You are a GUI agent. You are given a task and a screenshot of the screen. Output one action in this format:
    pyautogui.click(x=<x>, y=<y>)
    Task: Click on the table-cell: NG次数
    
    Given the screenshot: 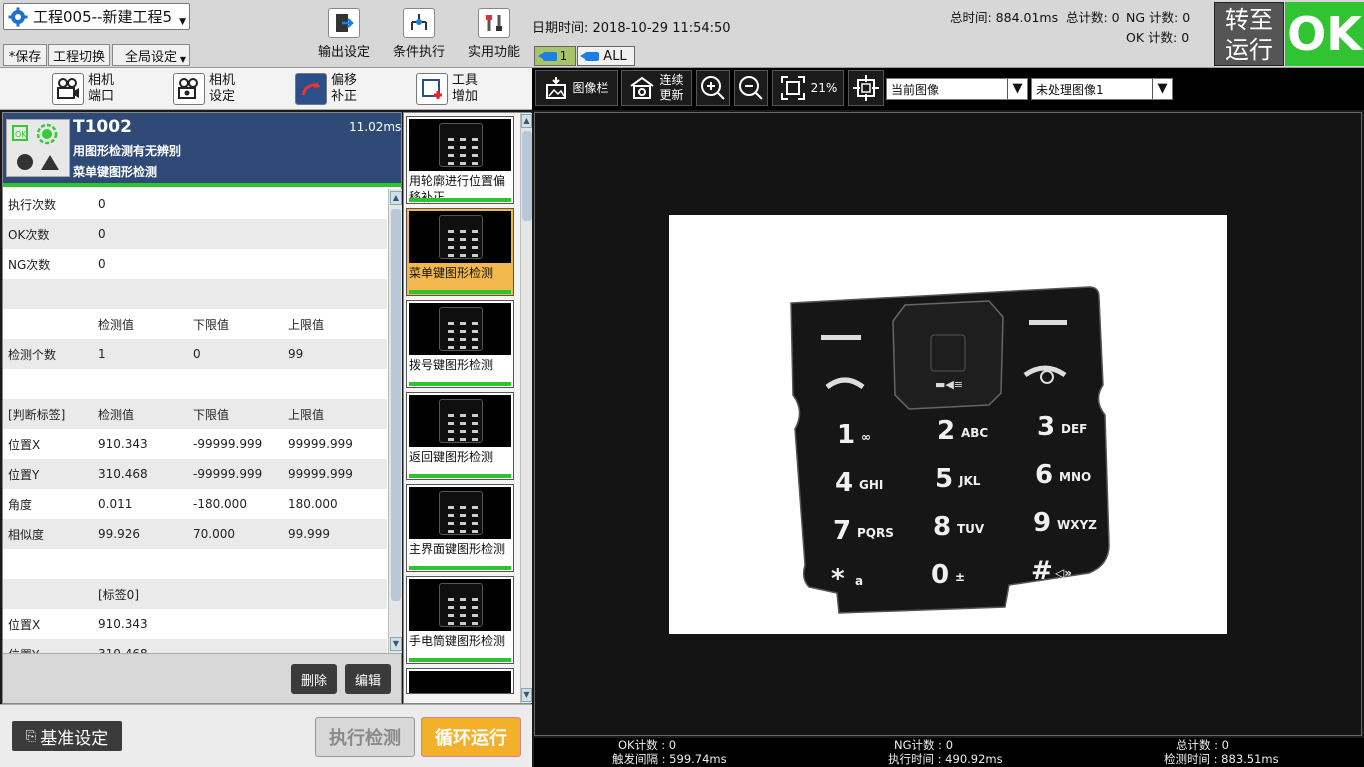 What is the action you would take?
    pyautogui.click(x=29, y=264)
    